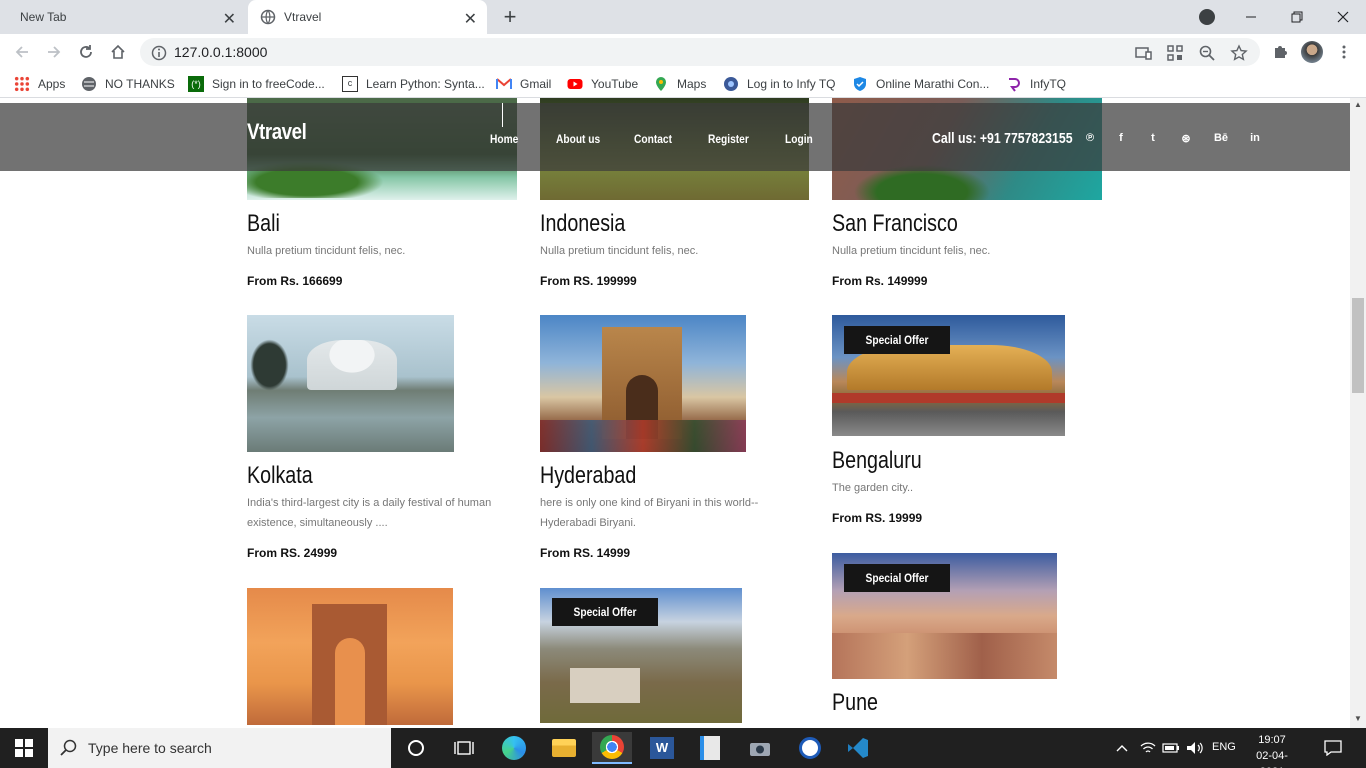 The width and height of the screenshot is (1366, 768). What do you see at coordinates (54, 52) in the screenshot?
I see `forward-button` at bounding box center [54, 52].